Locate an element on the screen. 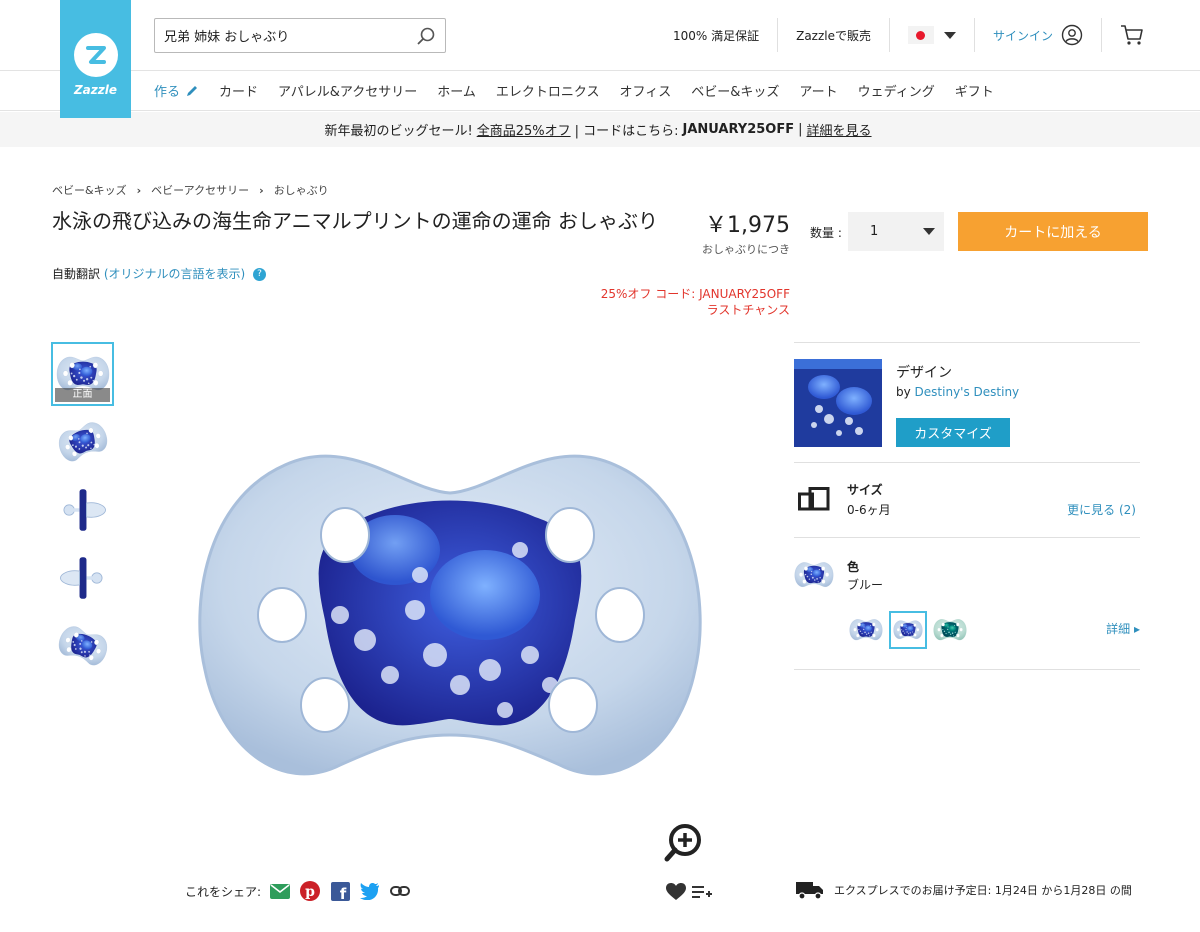  satisfaction-link: 100% 満足保証 is located at coordinates (717, 35).